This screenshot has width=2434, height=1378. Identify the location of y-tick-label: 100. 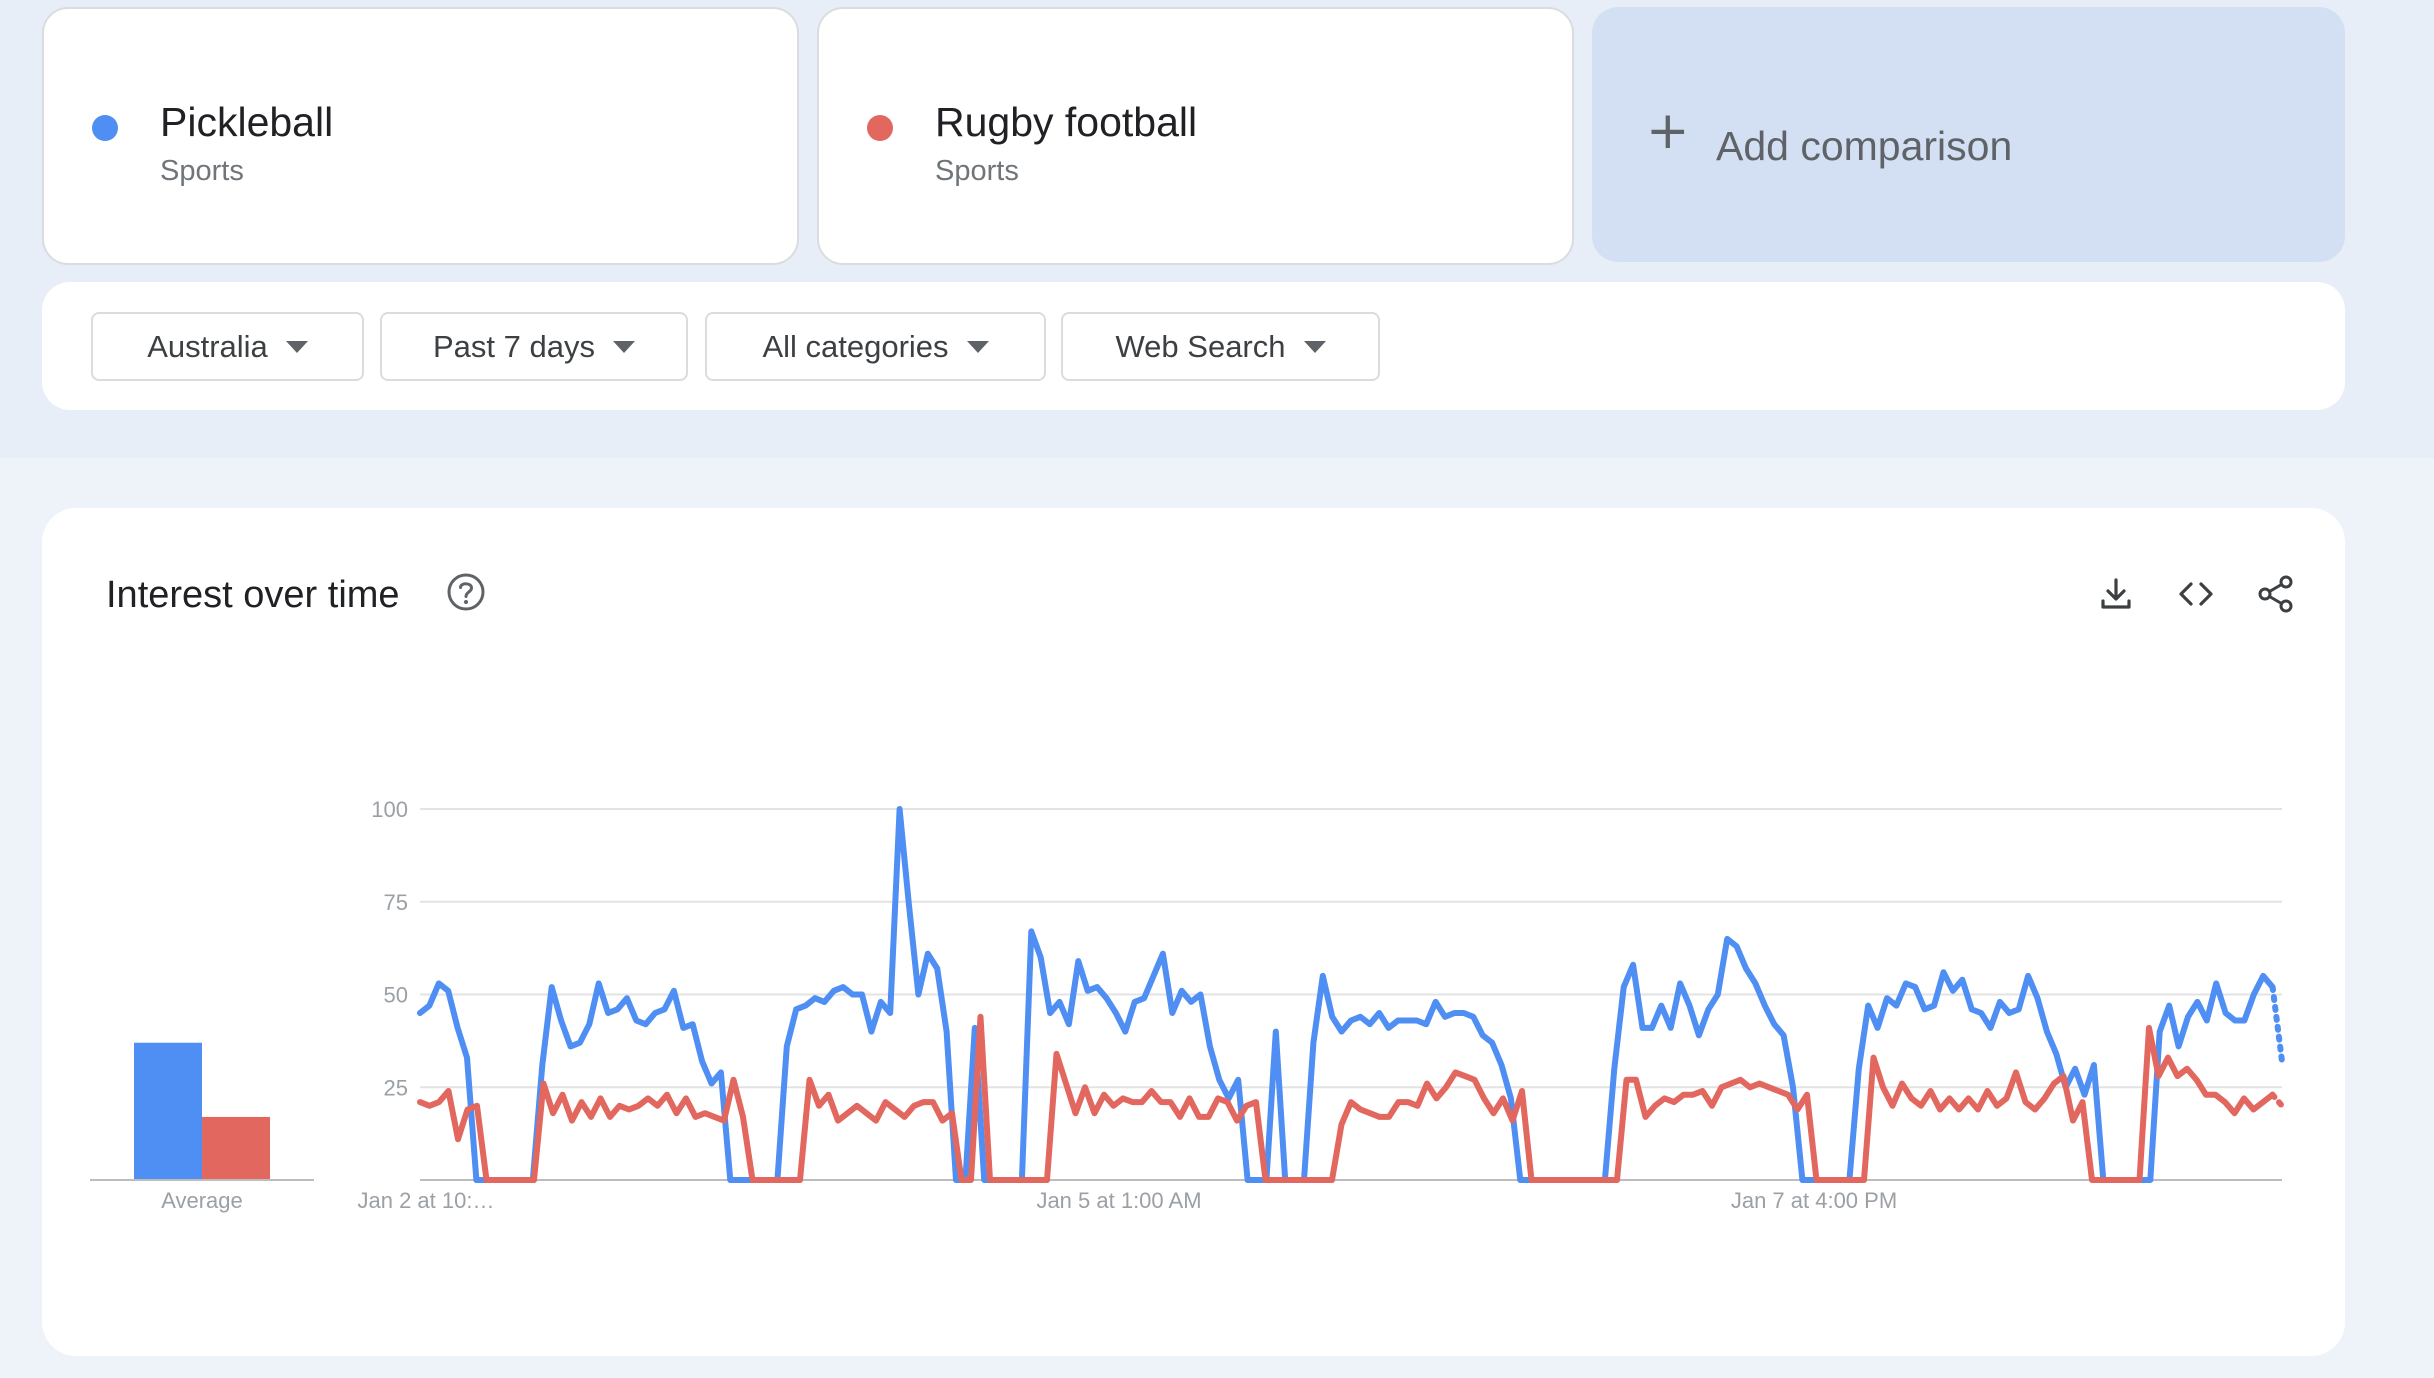
(389, 809).